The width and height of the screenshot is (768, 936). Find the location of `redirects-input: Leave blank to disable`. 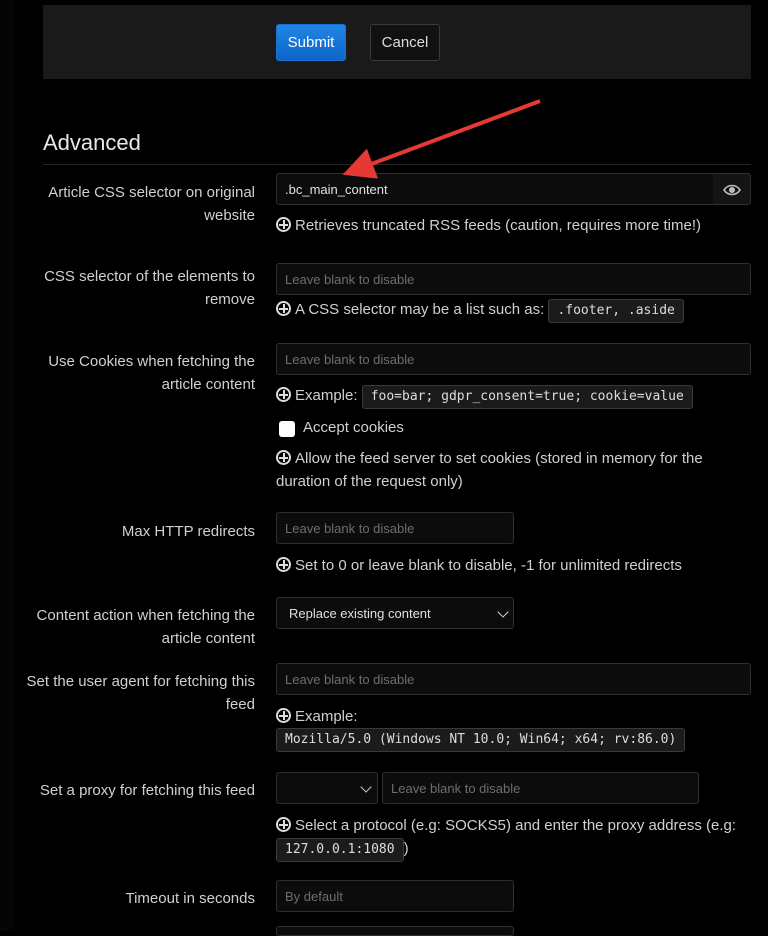

redirects-input: Leave blank to disable is located at coordinates (395, 528).